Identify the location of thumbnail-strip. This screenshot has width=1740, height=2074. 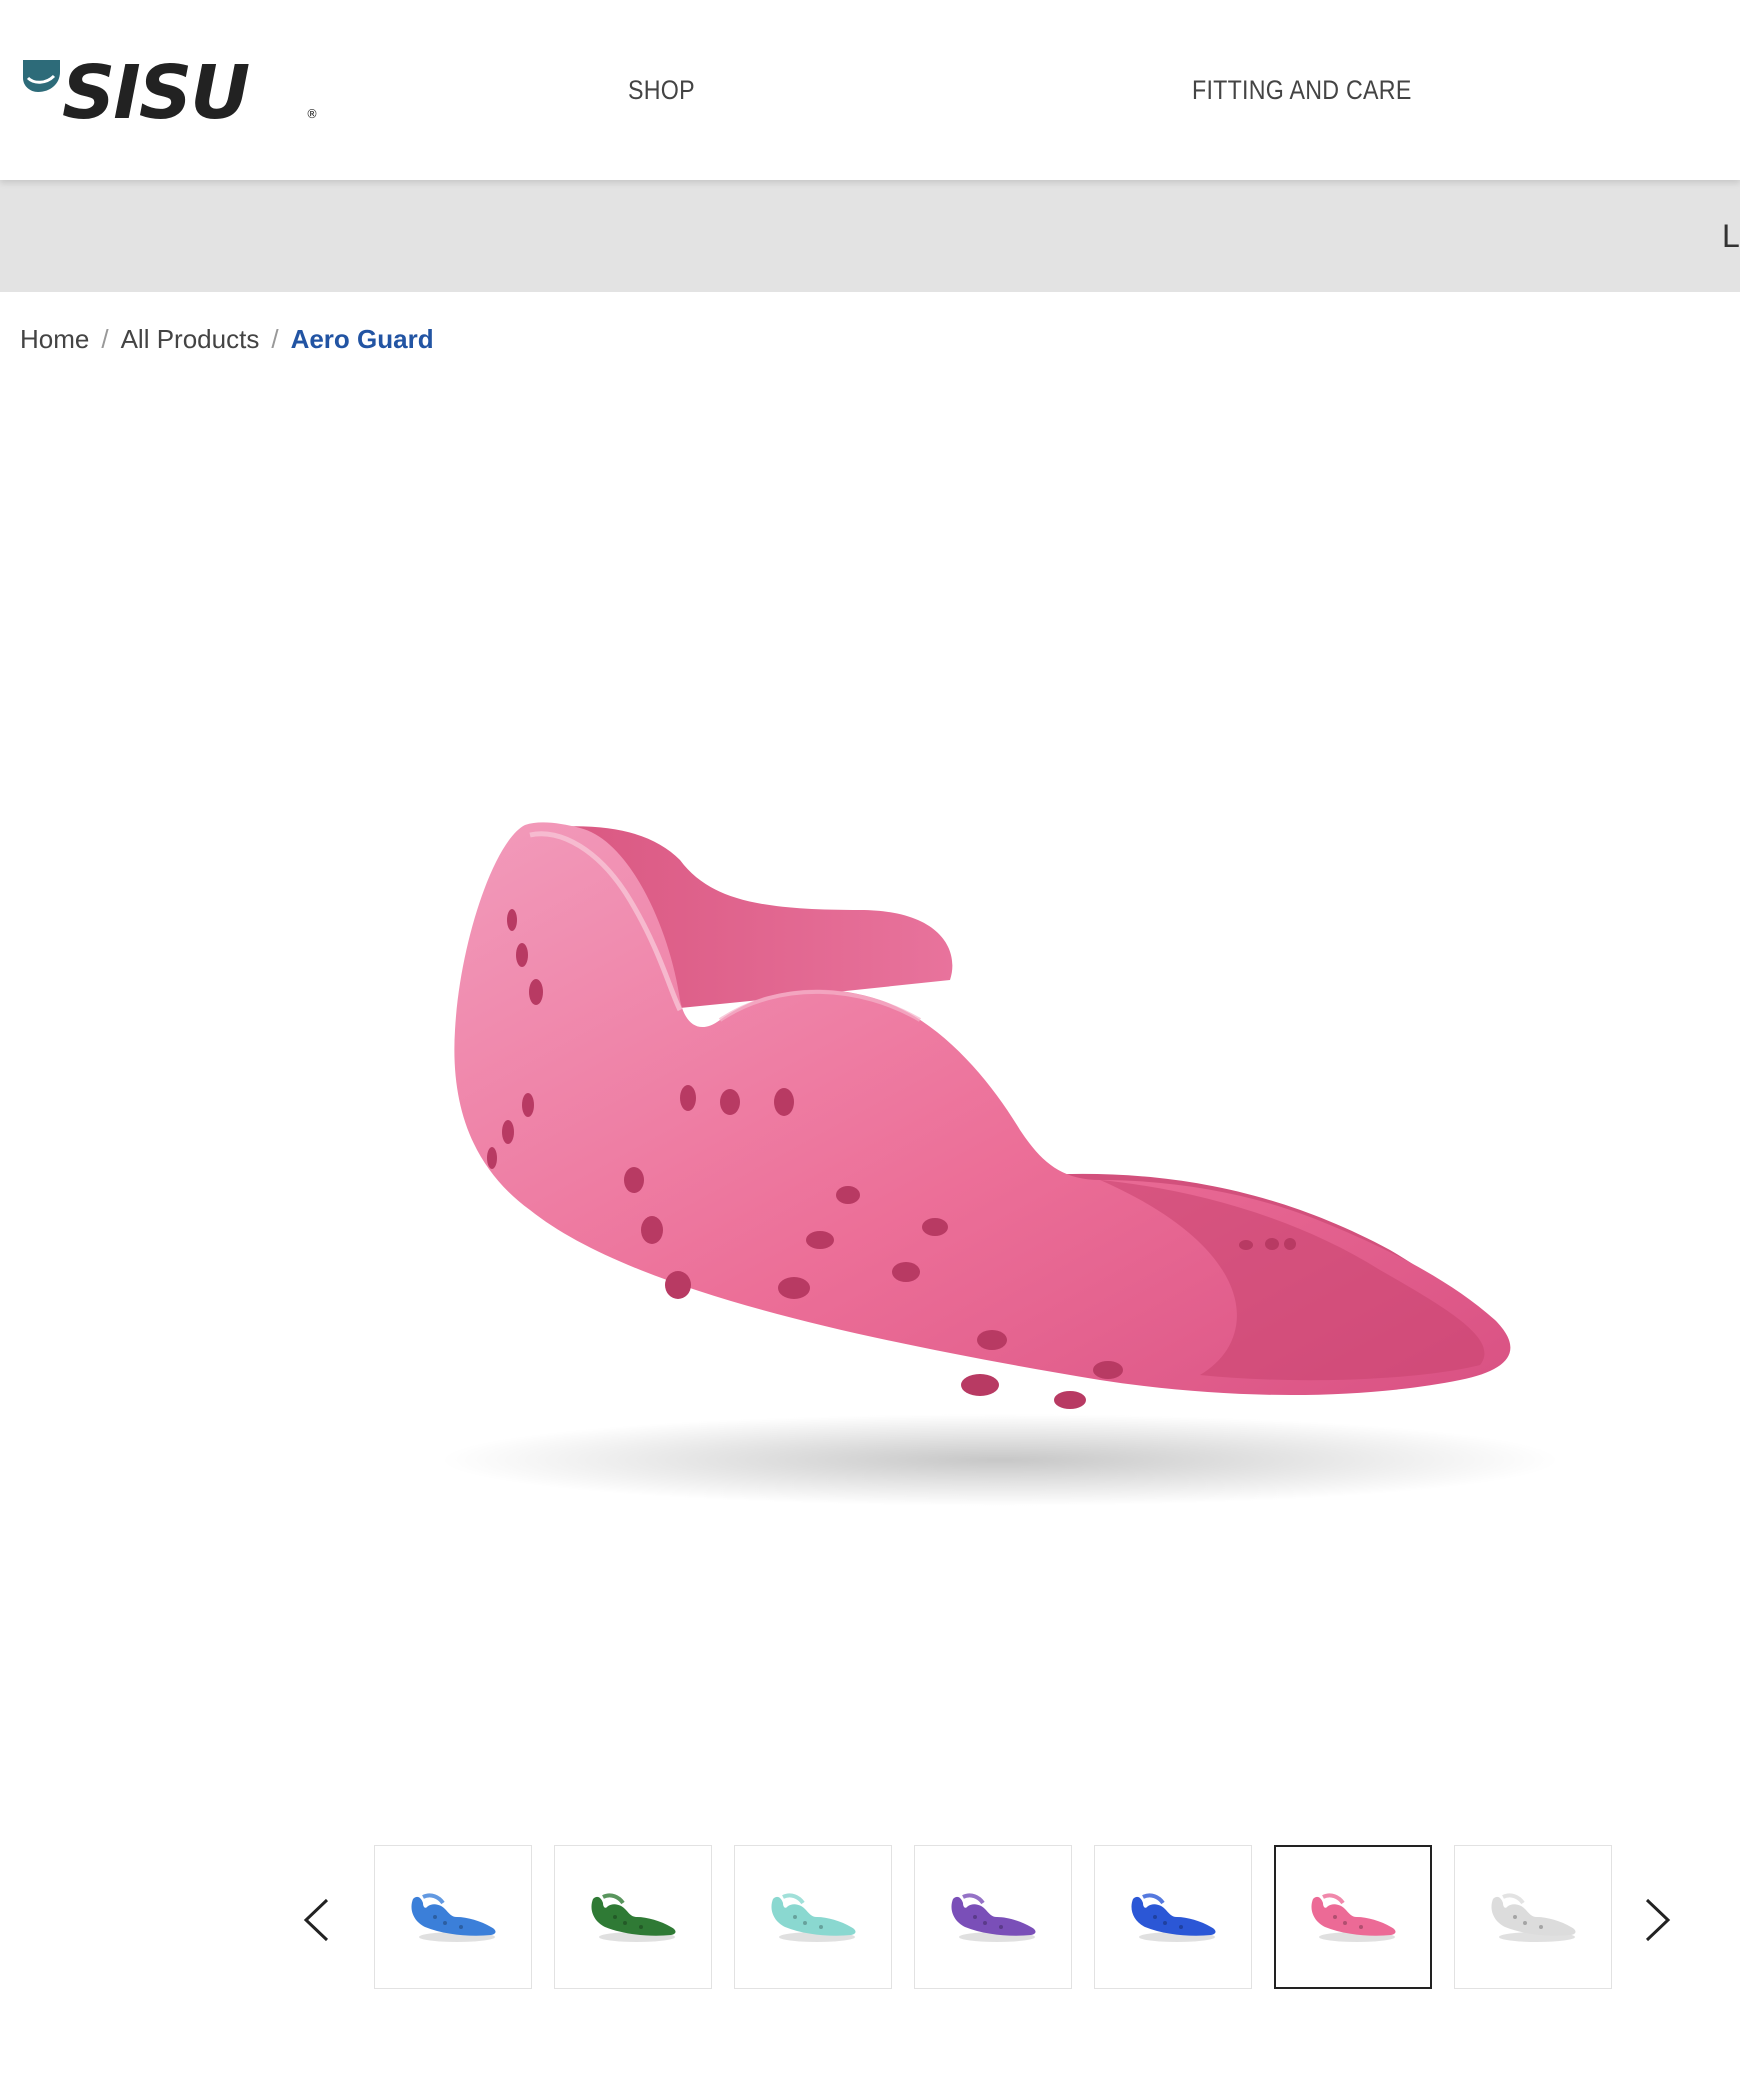
(993, 1918).